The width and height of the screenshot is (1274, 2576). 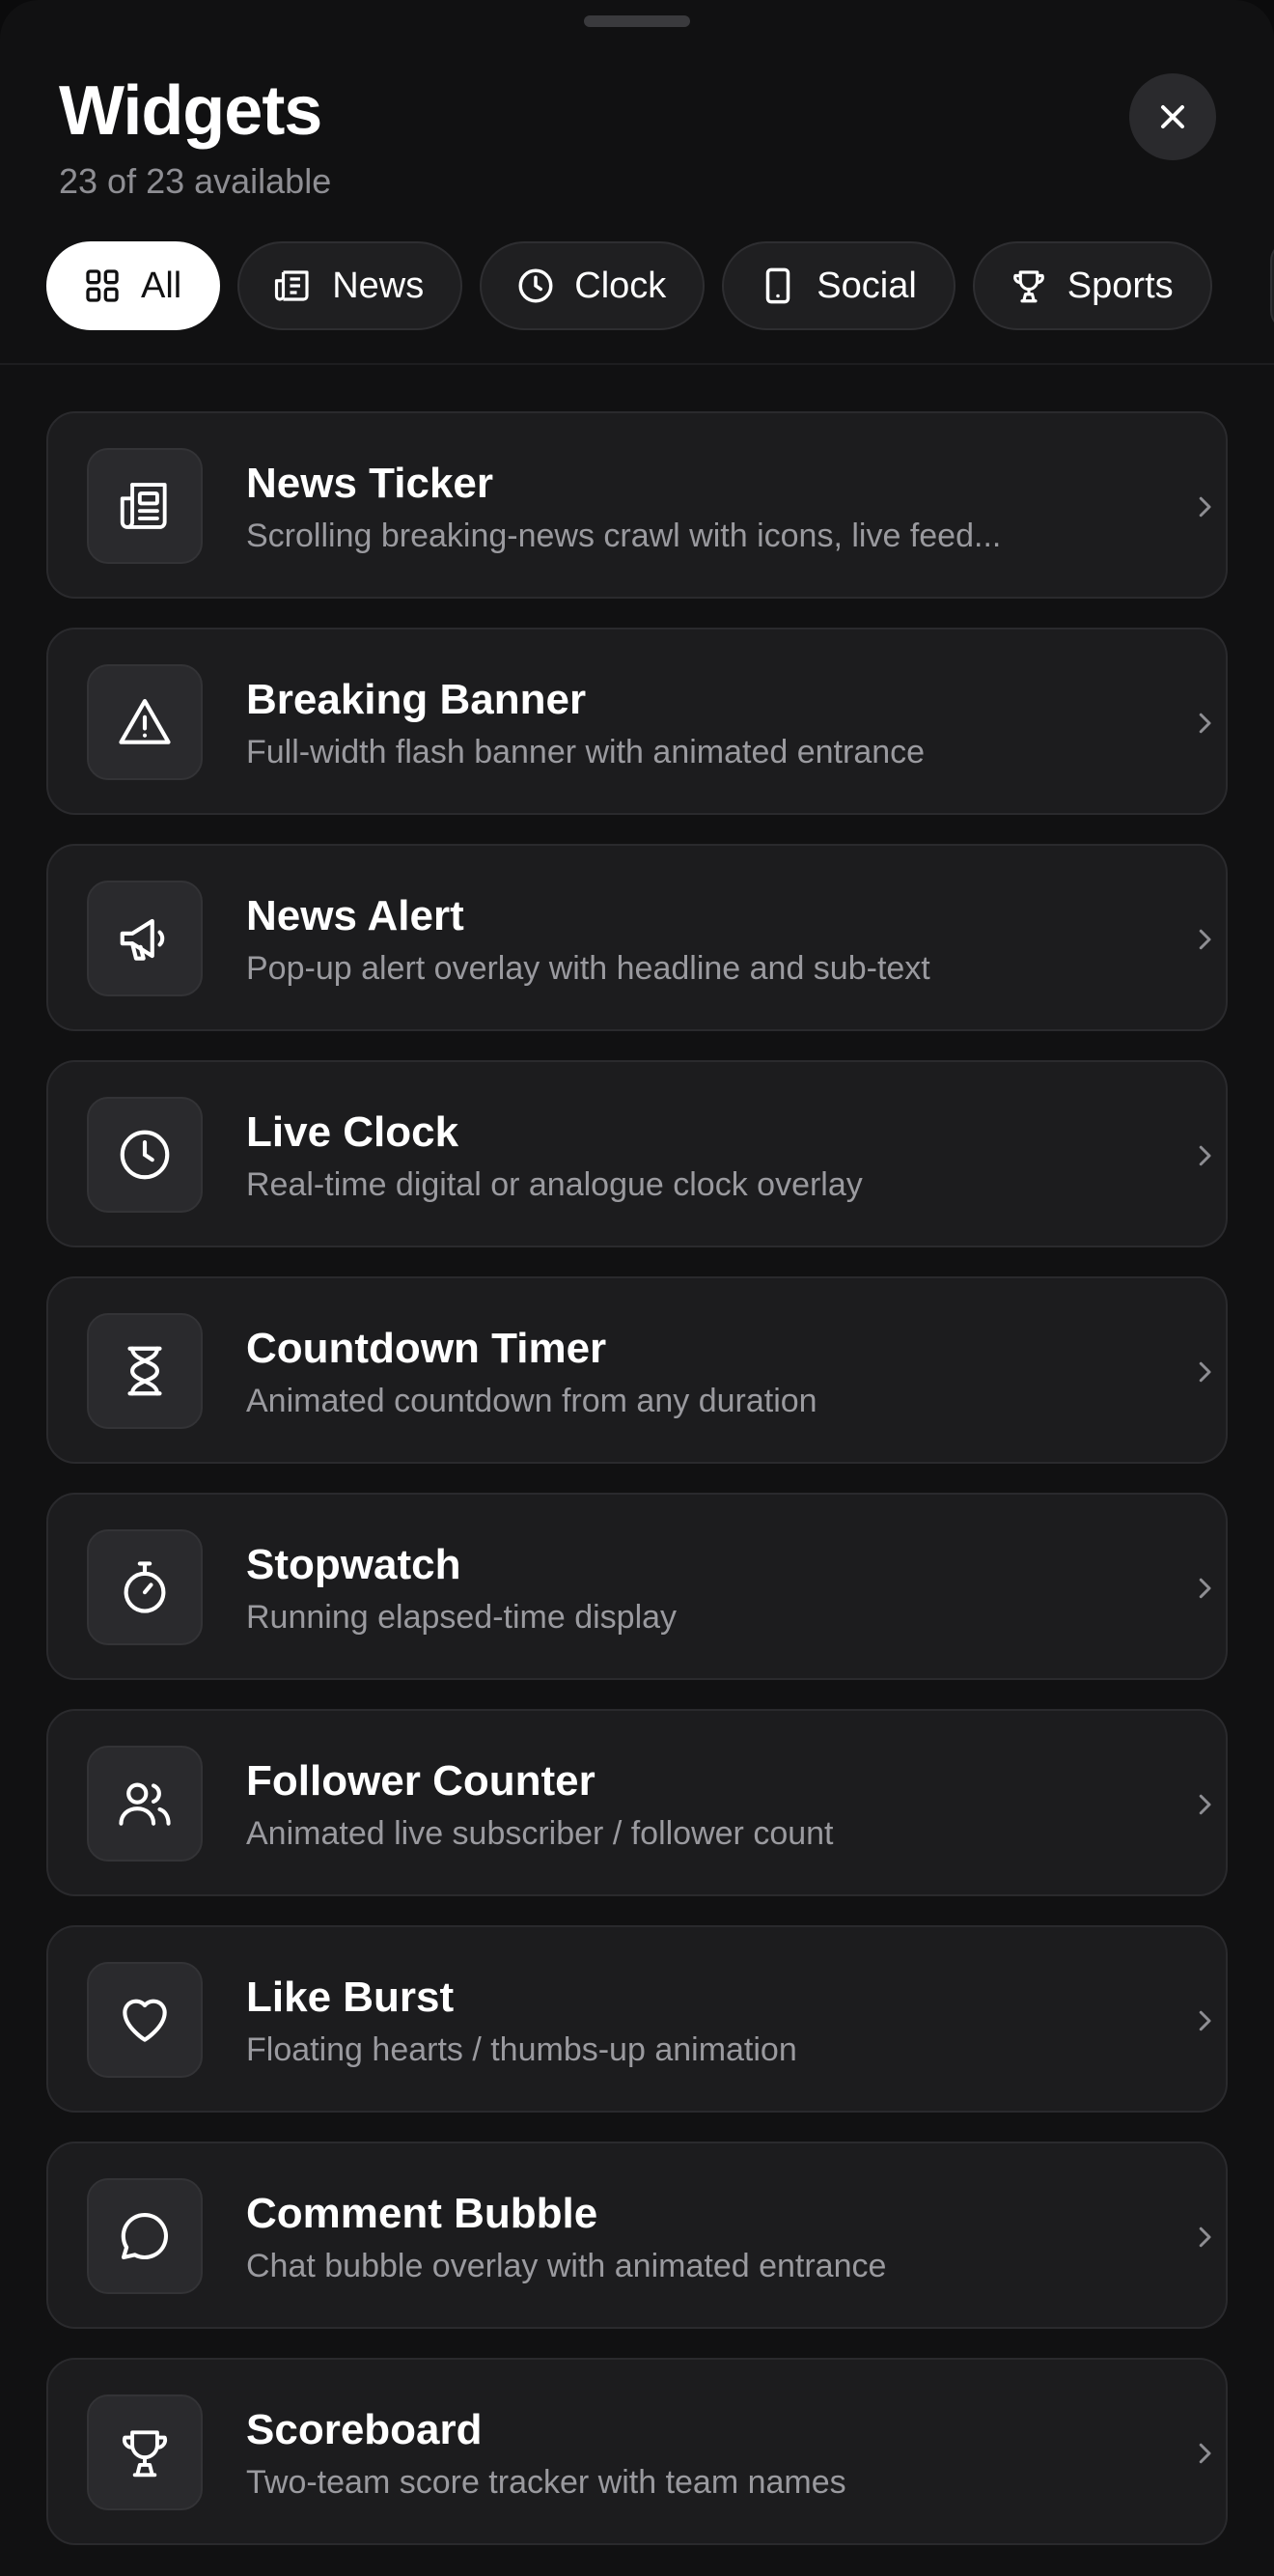 I want to click on widget-title: Stopwatch, so click(x=353, y=1565).